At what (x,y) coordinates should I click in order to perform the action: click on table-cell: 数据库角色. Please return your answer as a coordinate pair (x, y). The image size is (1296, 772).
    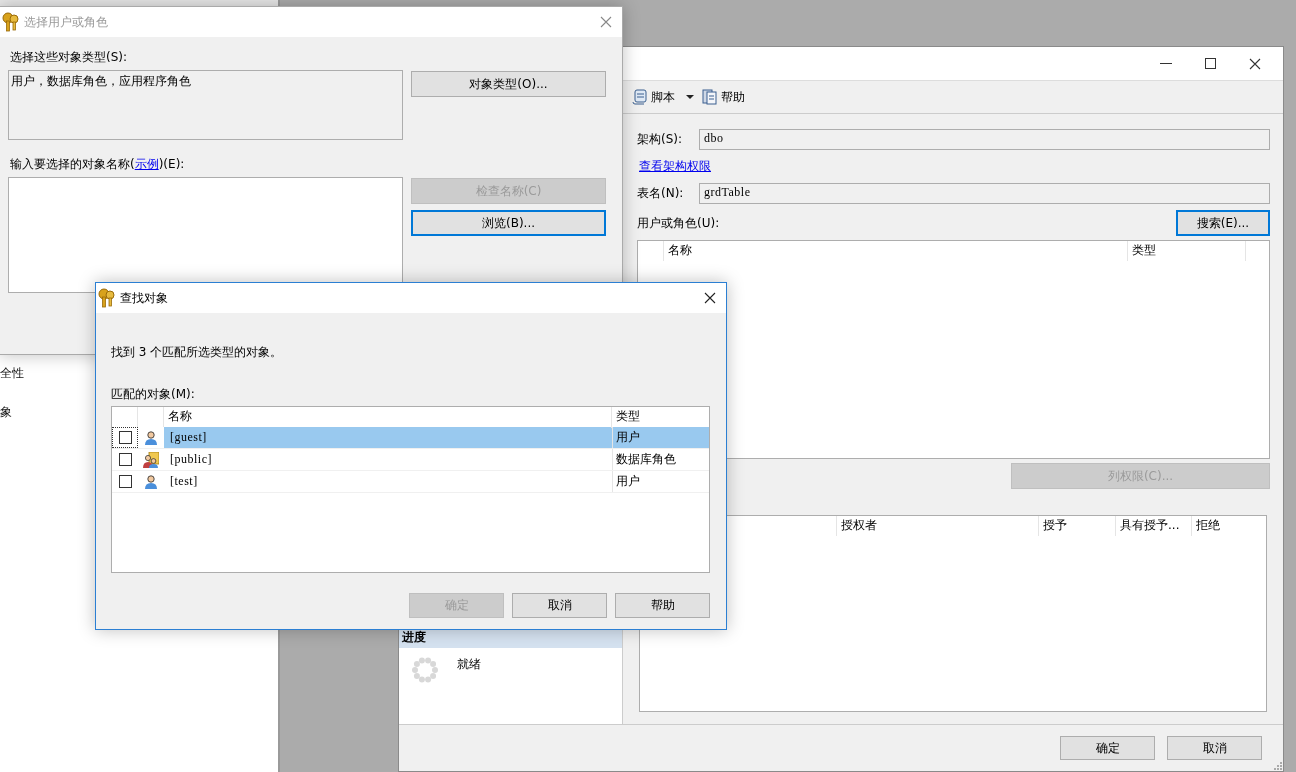
    Looking at the image, I should click on (660, 459).